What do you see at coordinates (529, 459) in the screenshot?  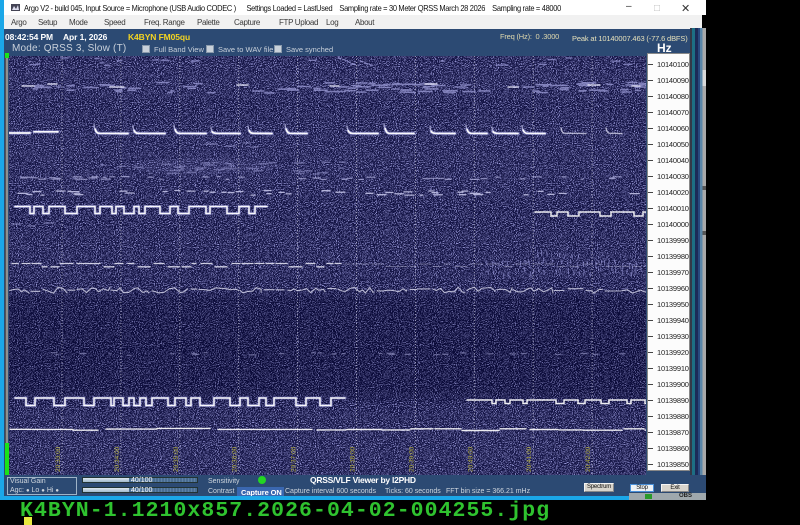 I see `svg-text: 20:41:00` at bounding box center [529, 459].